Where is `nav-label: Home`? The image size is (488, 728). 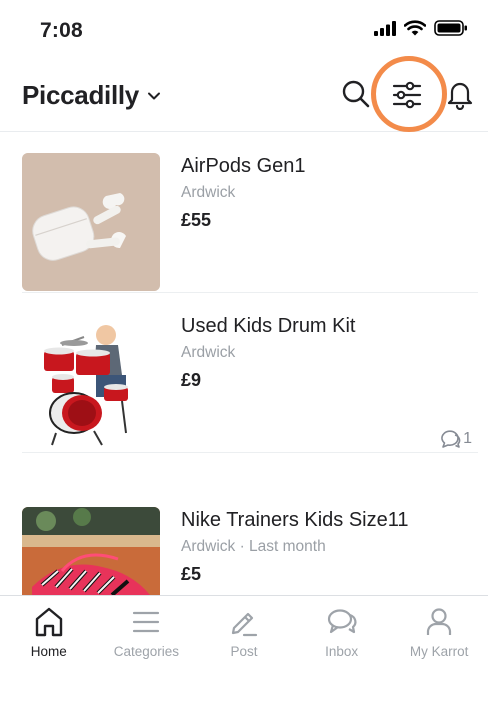
nav-label: Home is located at coordinates (48, 651).